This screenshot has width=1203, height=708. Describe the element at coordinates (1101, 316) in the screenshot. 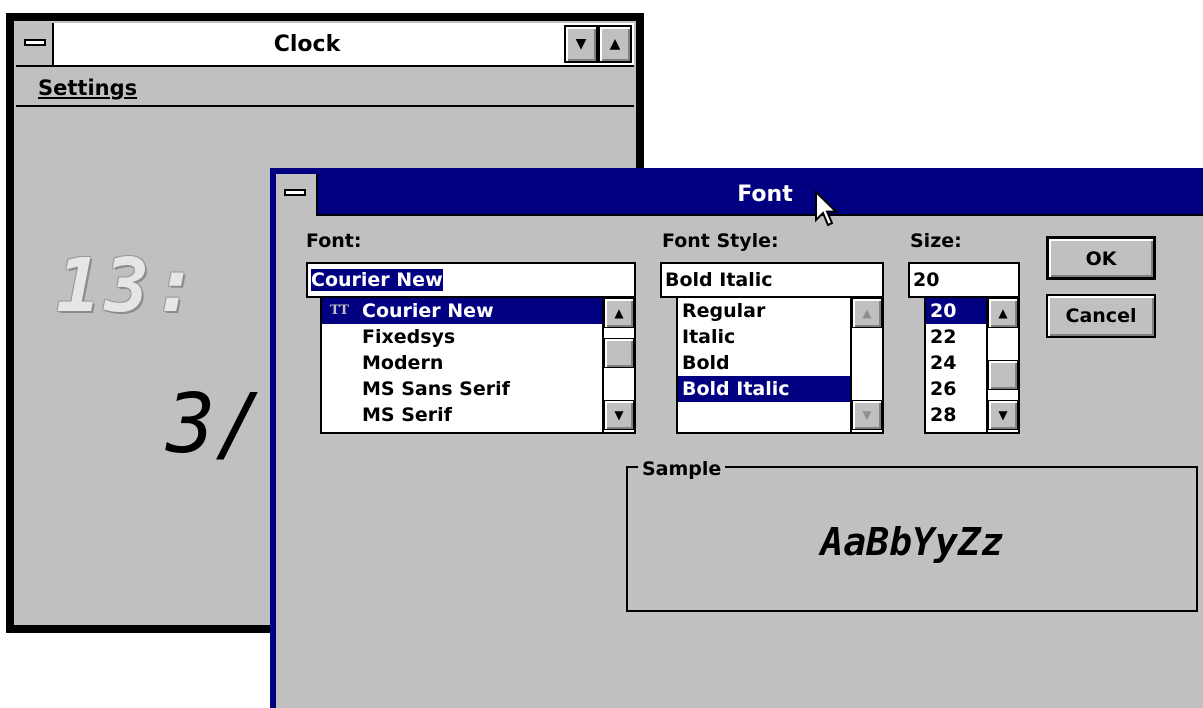

I see `cancel-button: Cancel` at that location.